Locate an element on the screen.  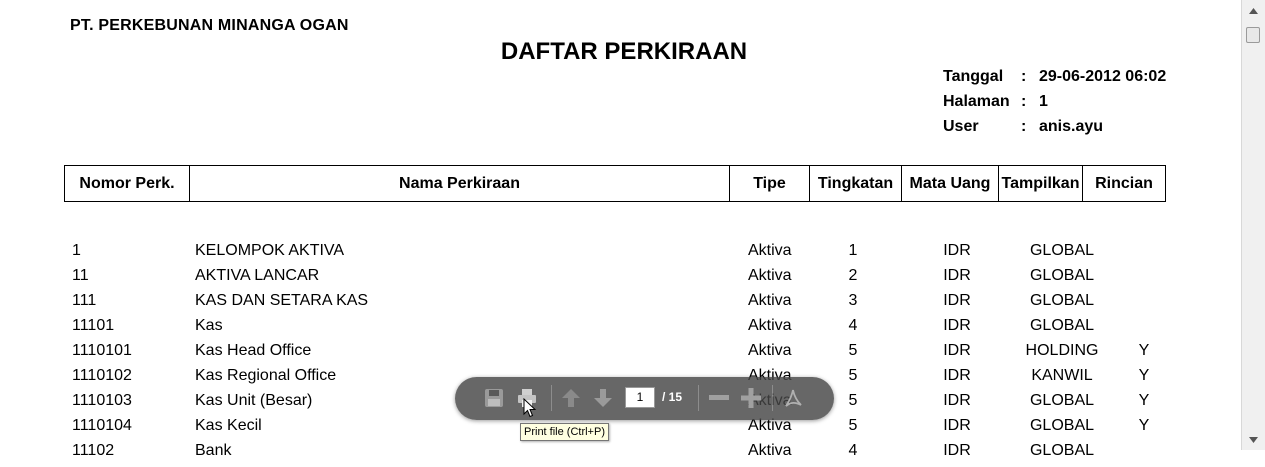
cell-nama: KELOMPOK AKTIVA is located at coordinates (270, 250).